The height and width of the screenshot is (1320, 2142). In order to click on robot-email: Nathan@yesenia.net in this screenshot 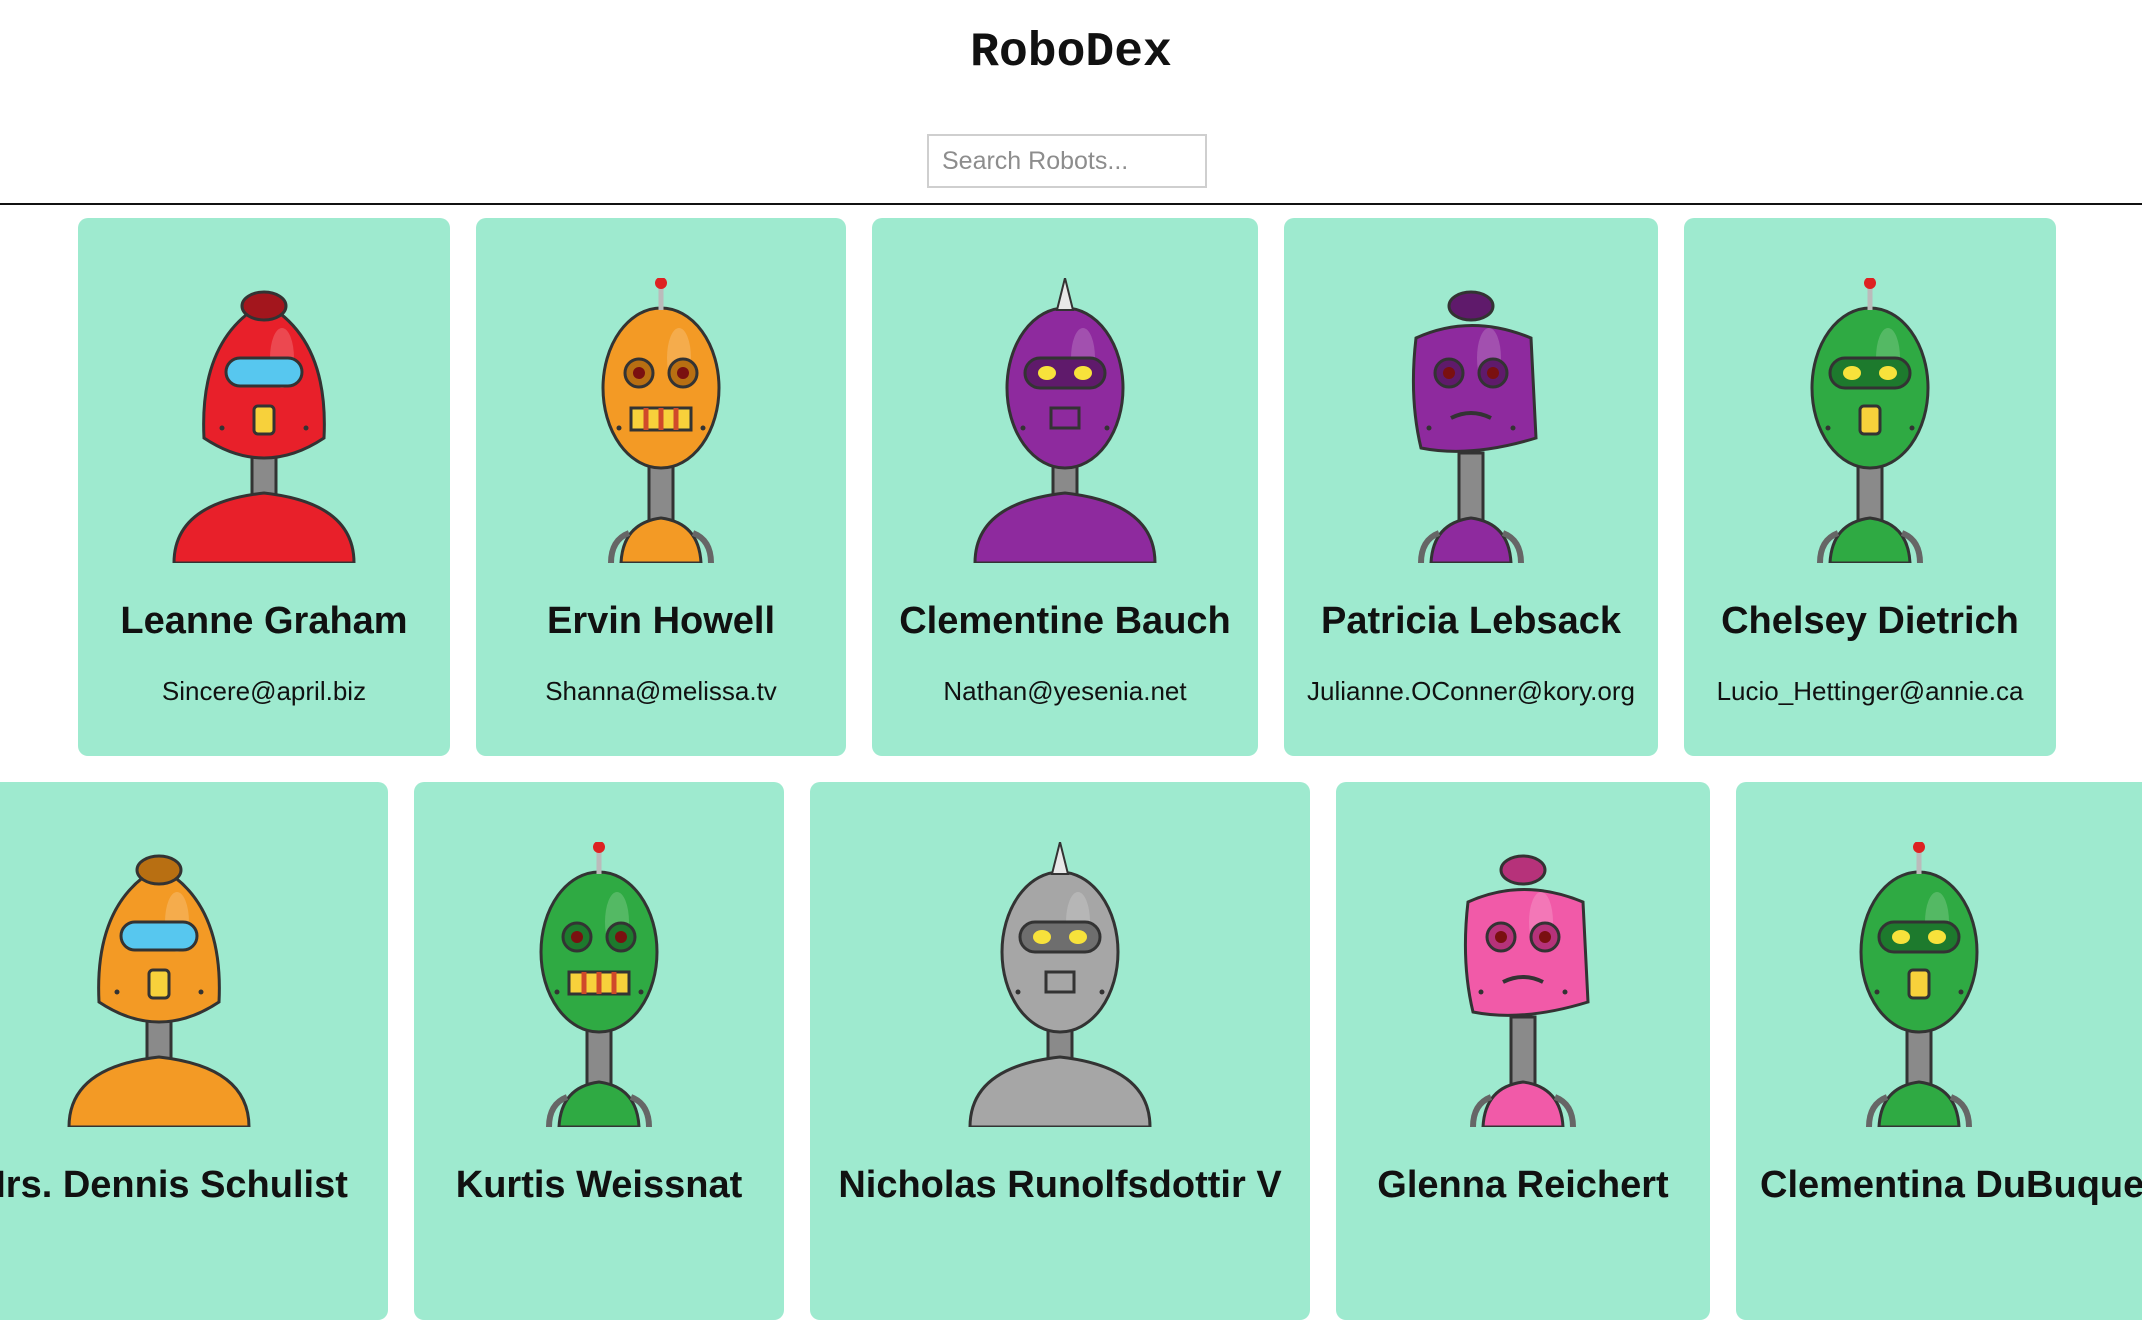, I will do `click(1065, 691)`.